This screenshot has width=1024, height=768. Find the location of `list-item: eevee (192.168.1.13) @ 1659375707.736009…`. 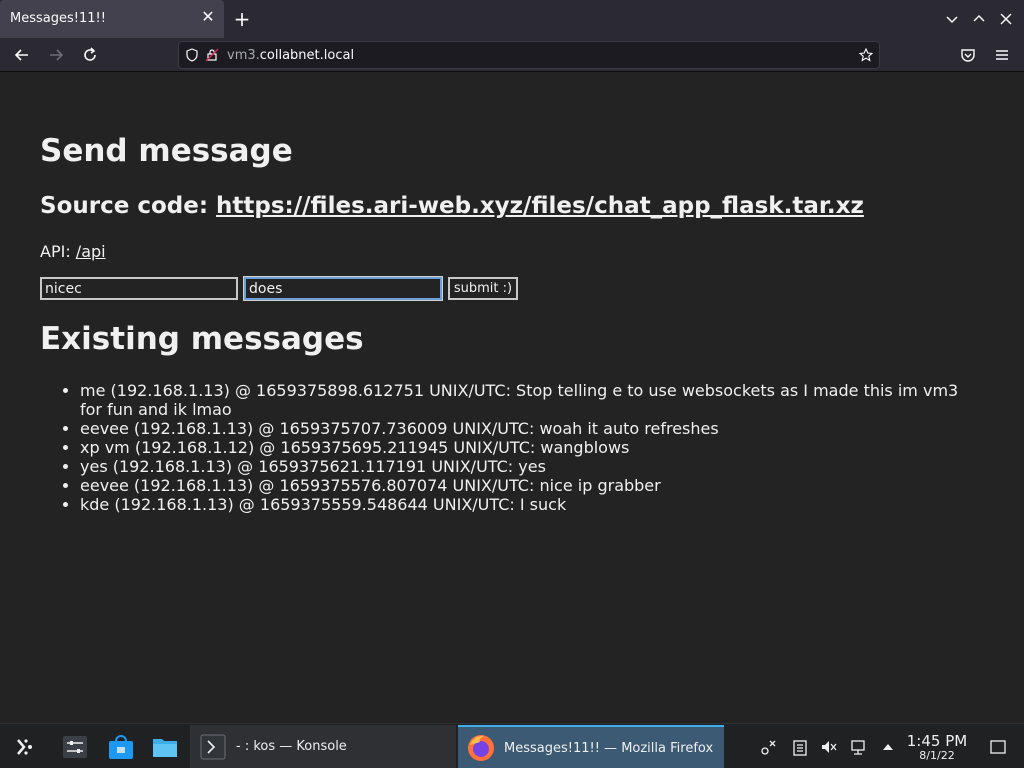

list-item: eevee (192.168.1.13) @ 1659375707.736009… is located at coordinates (530, 428).